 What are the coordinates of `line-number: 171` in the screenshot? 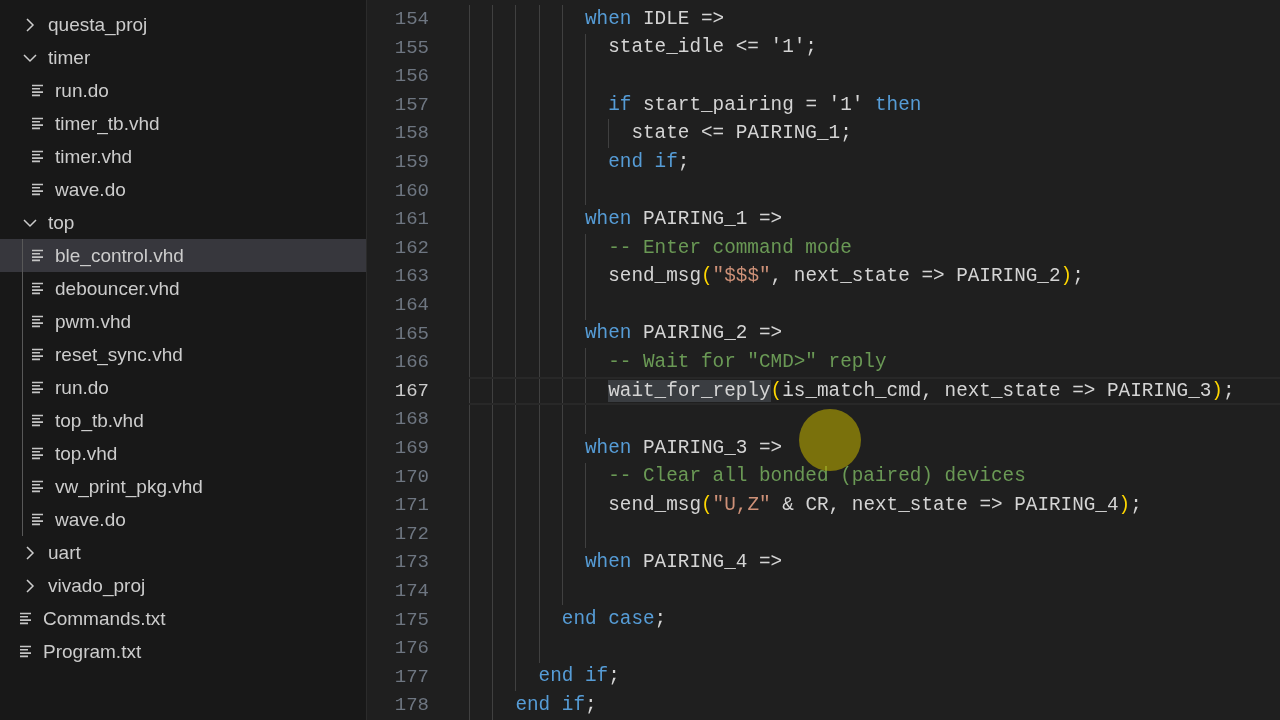 It's located at (411, 506).